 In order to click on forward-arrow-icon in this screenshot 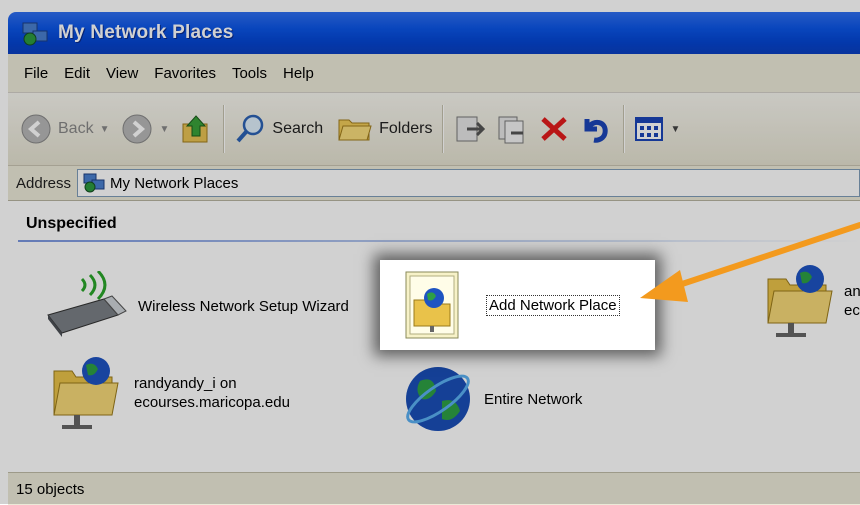, I will do `click(137, 129)`.